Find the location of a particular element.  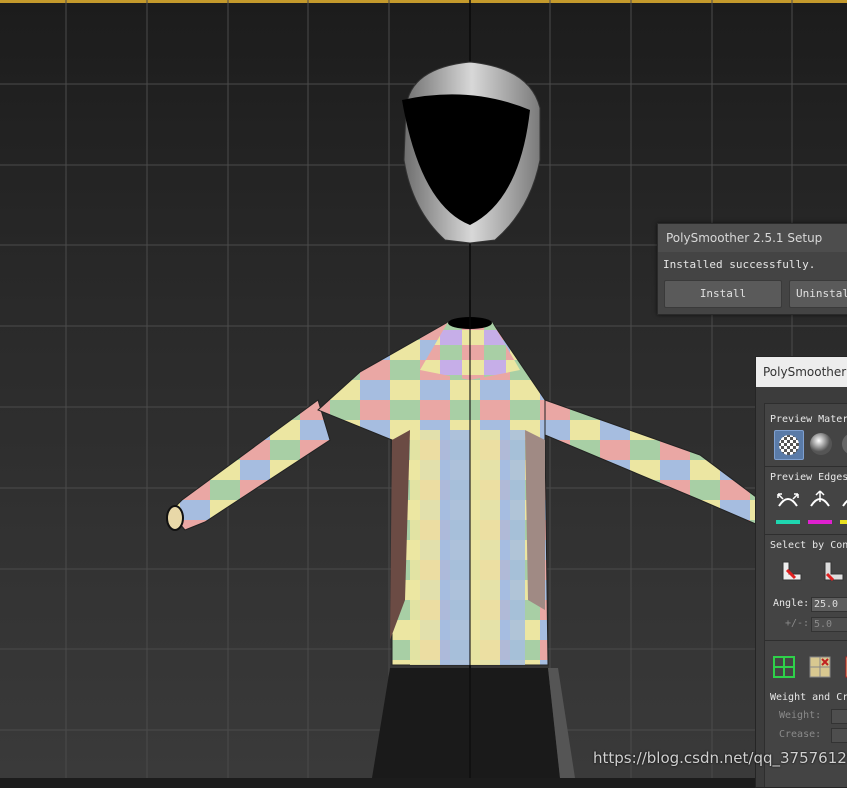

pants-model is located at coordinates (466, 723).